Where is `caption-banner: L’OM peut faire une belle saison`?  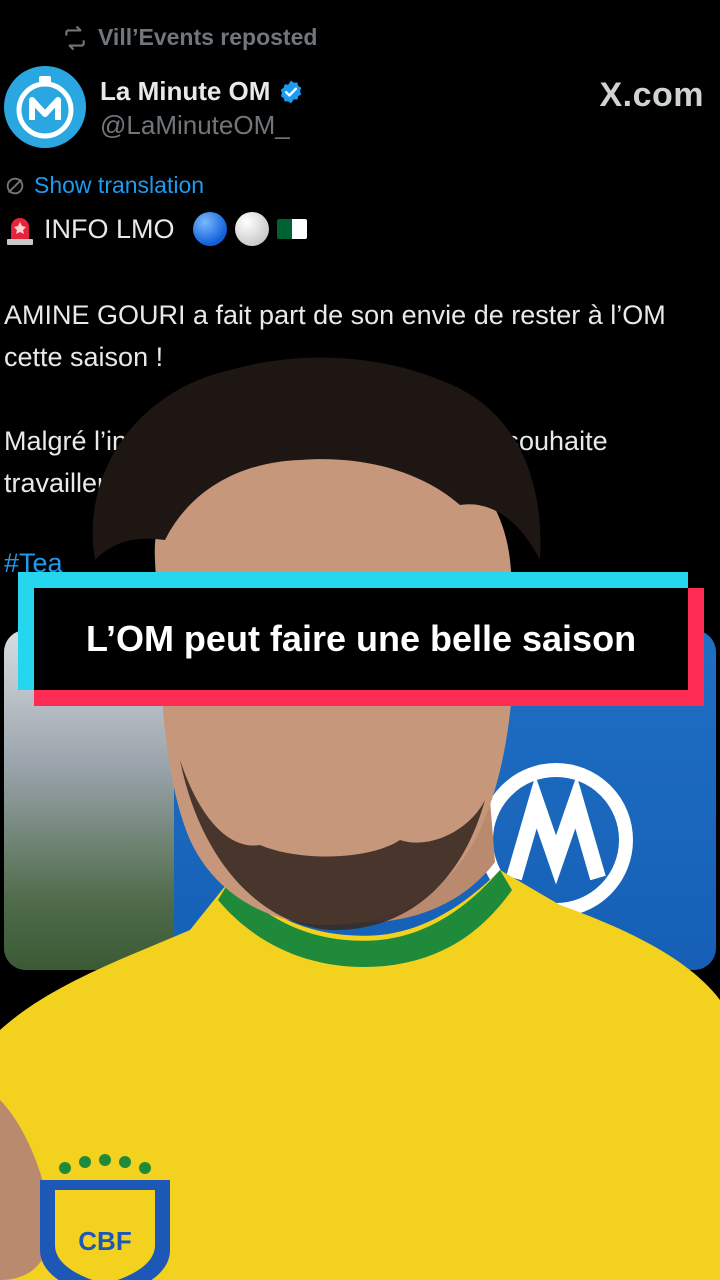 caption-banner: L’OM peut faire une belle saison is located at coordinates (361, 639).